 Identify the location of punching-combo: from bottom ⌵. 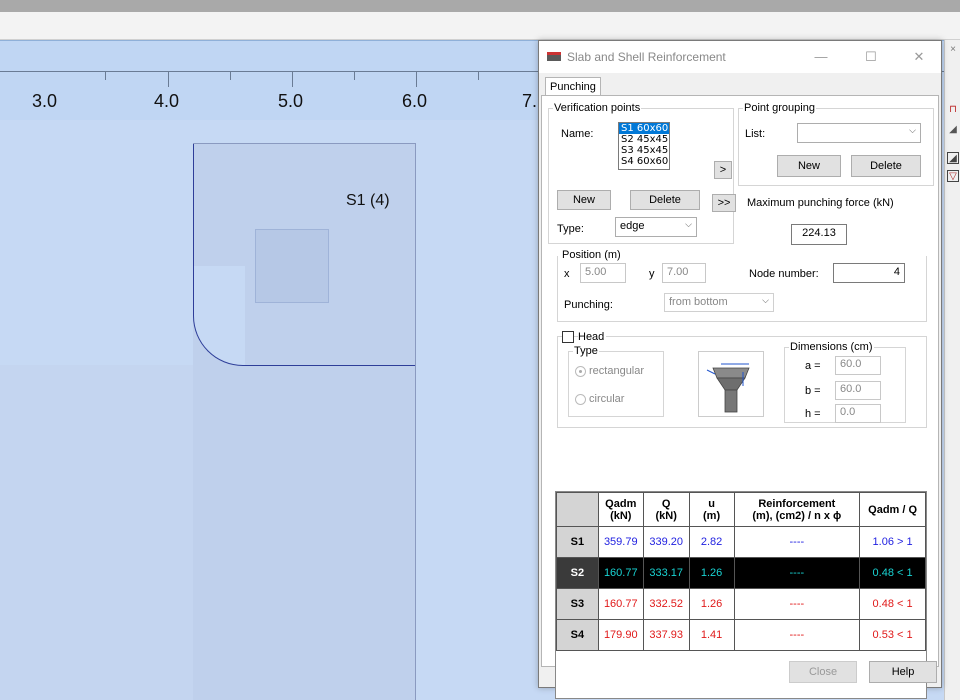
(719, 302).